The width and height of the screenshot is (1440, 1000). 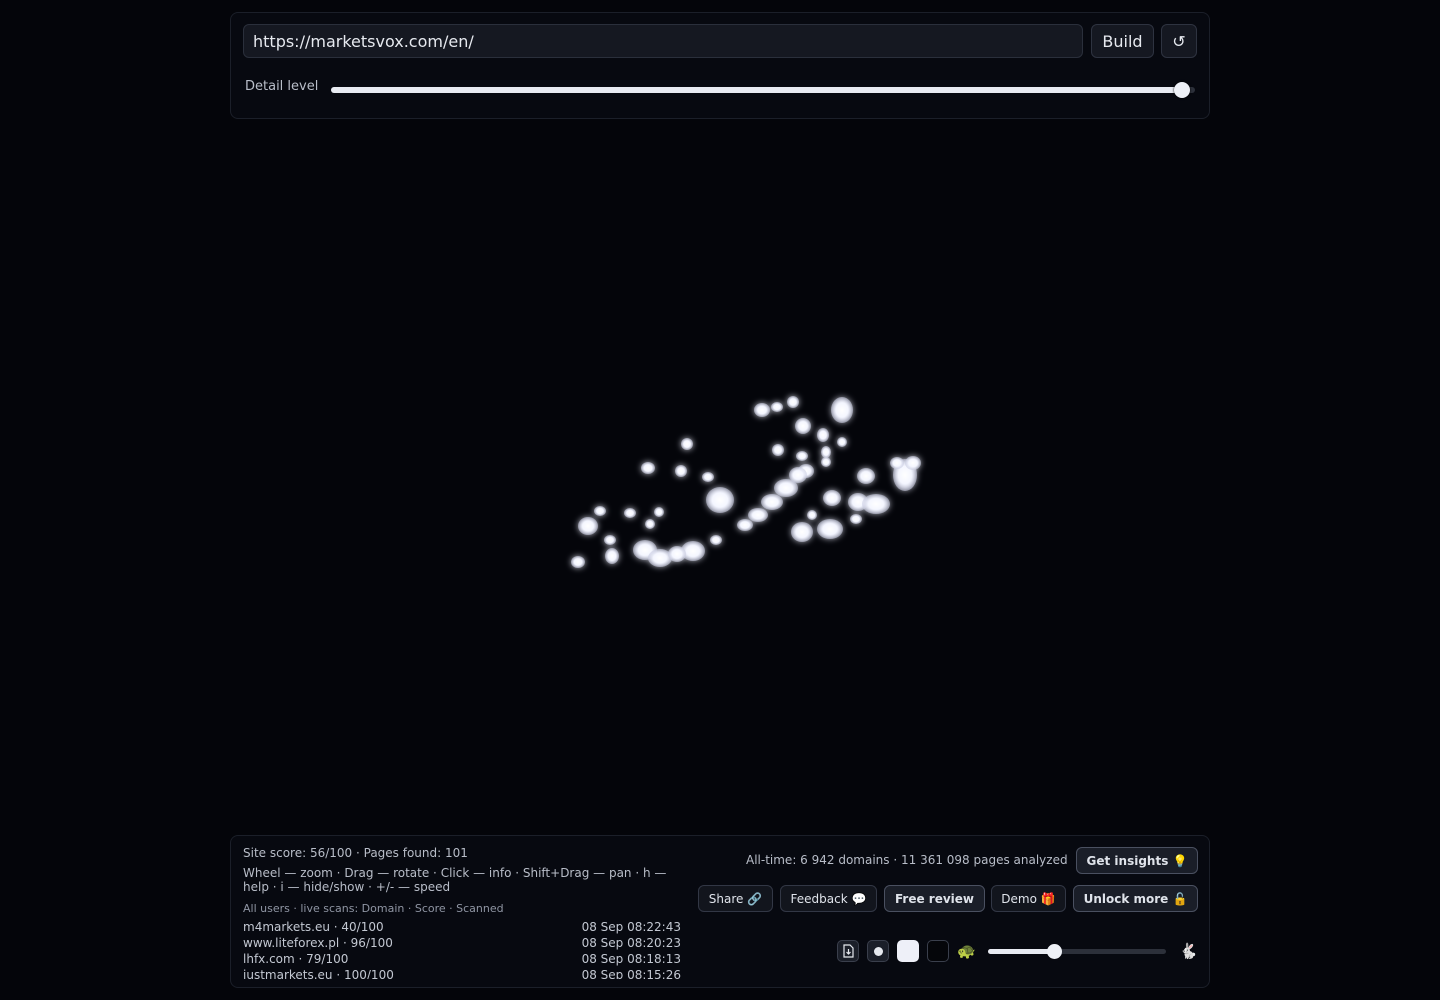 I want to click on turtle-icon: 🐢, so click(x=966, y=951).